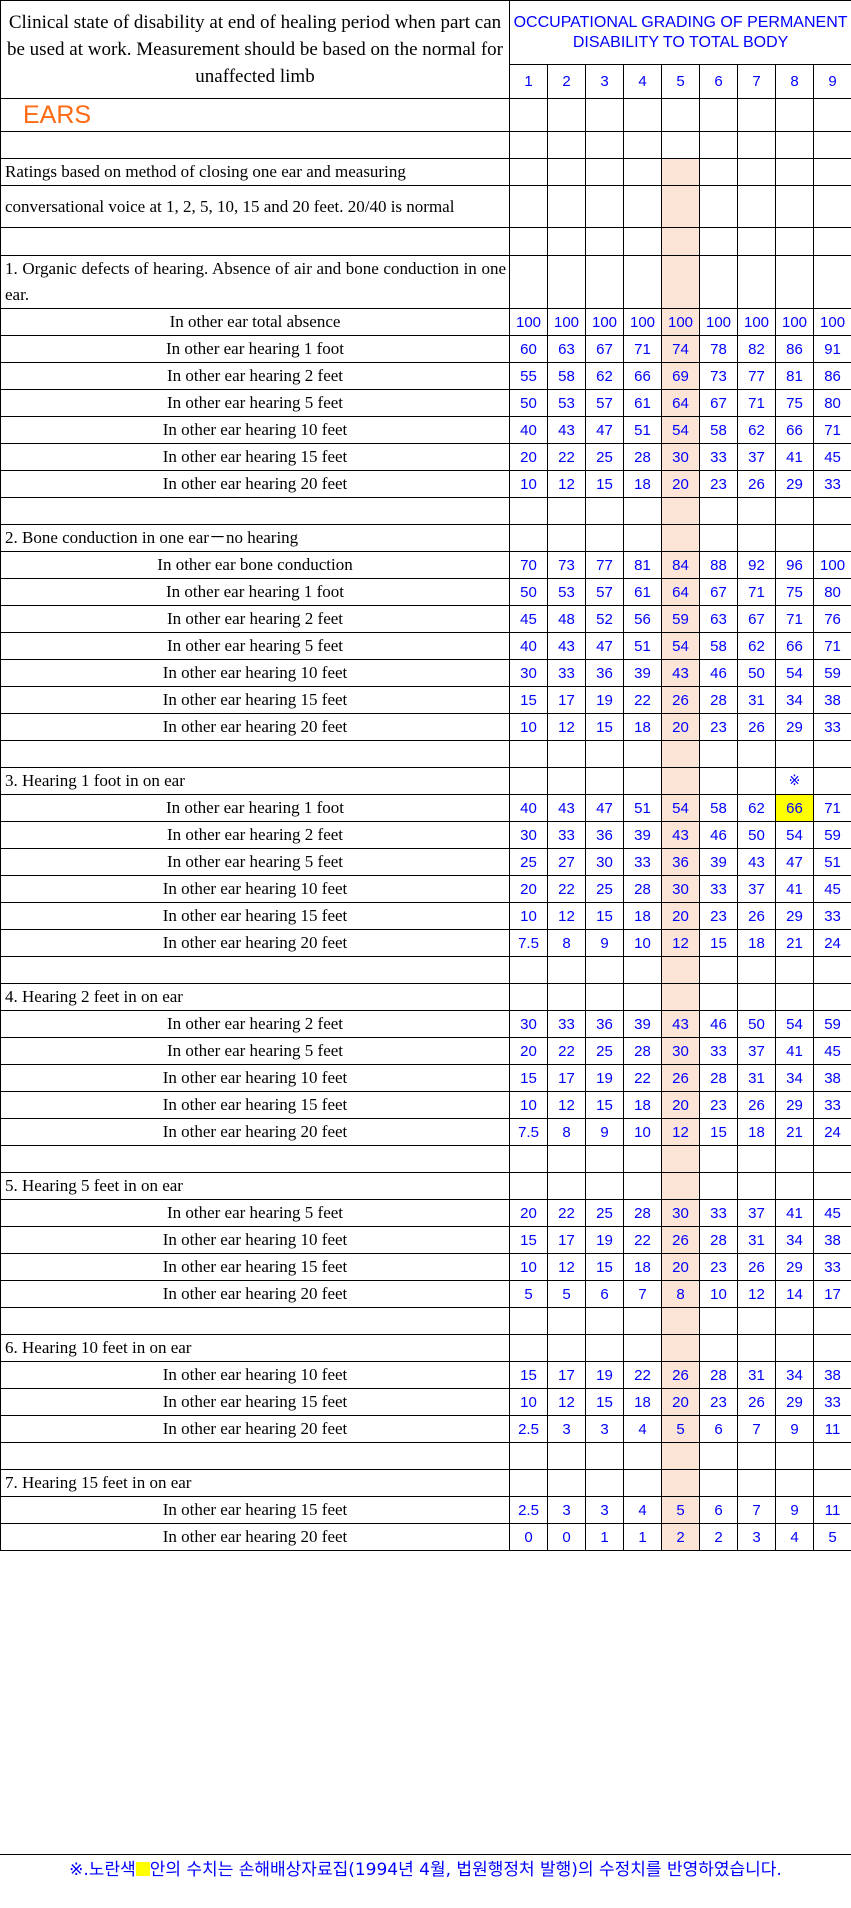 The height and width of the screenshot is (1908, 851). Describe the element at coordinates (425, 781) in the screenshot. I see `section-heading-row: 3. Hearing 1 foot in on ear ※` at that location.